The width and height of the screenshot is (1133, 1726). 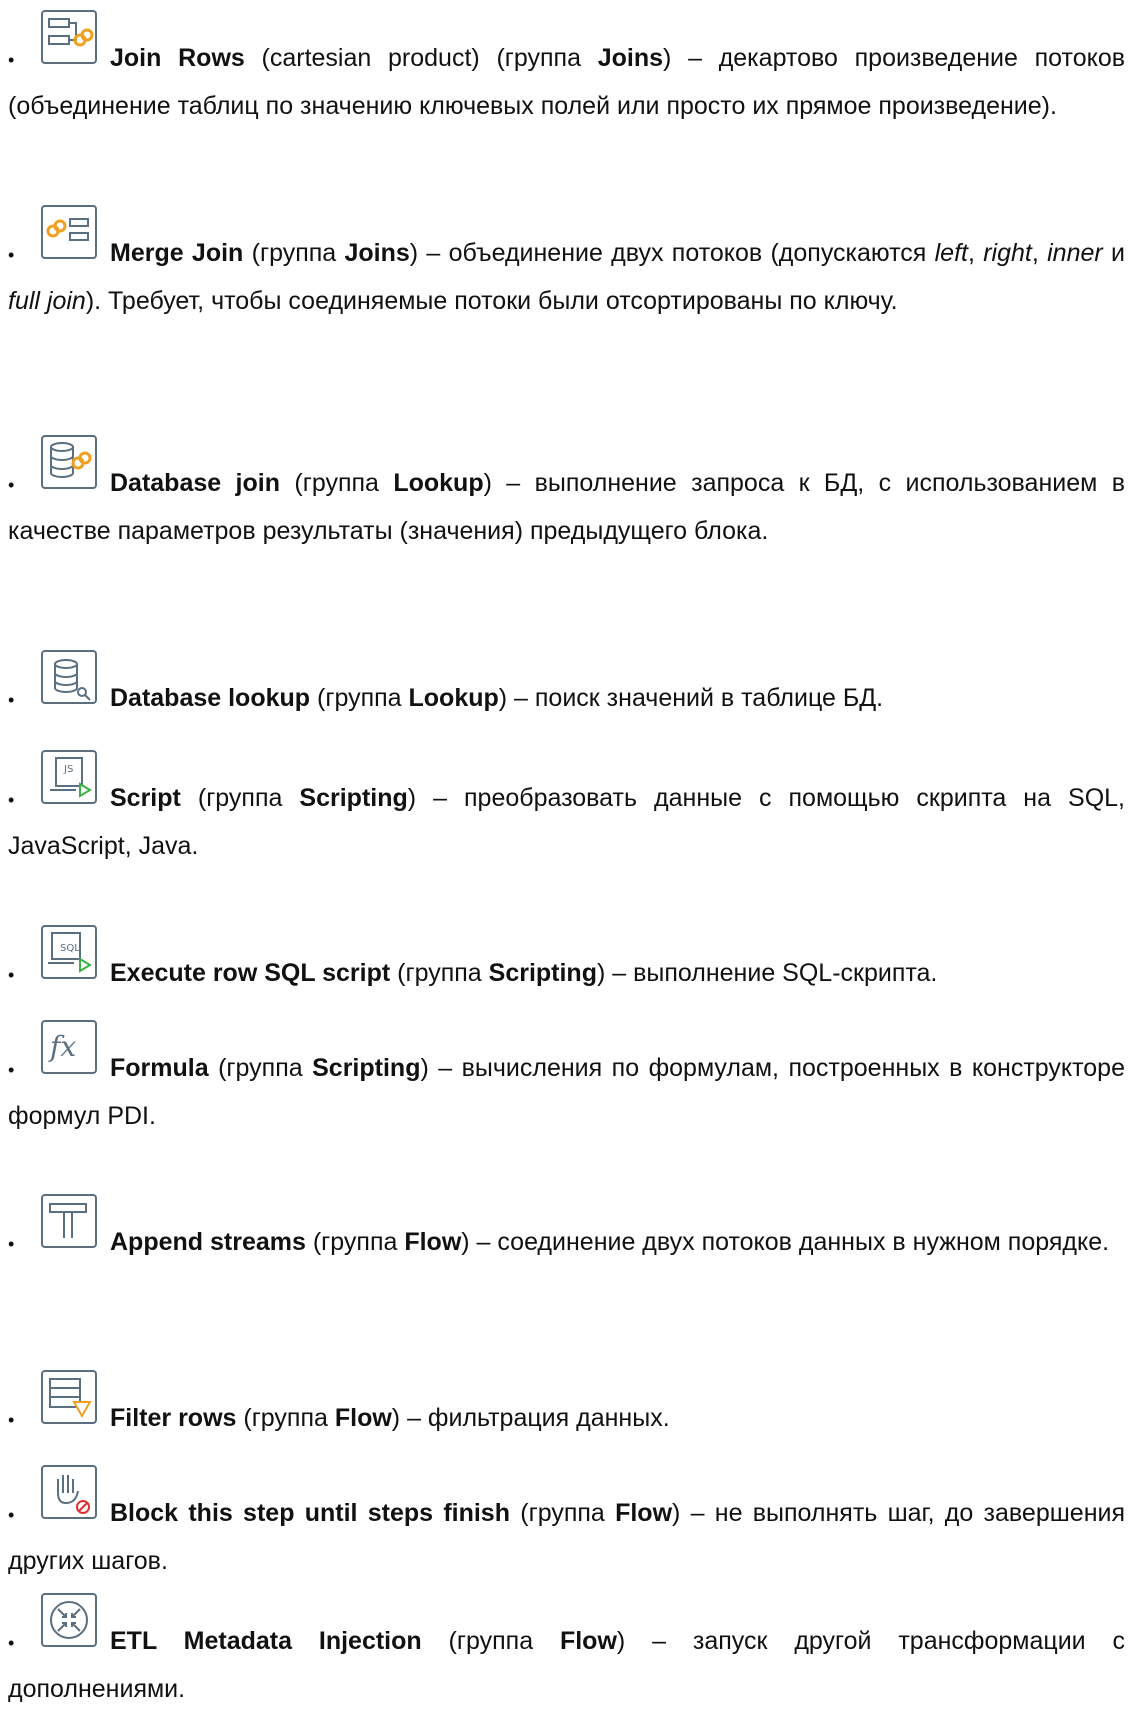 I want to click on database-join-icon, so click(x=69, y=464).